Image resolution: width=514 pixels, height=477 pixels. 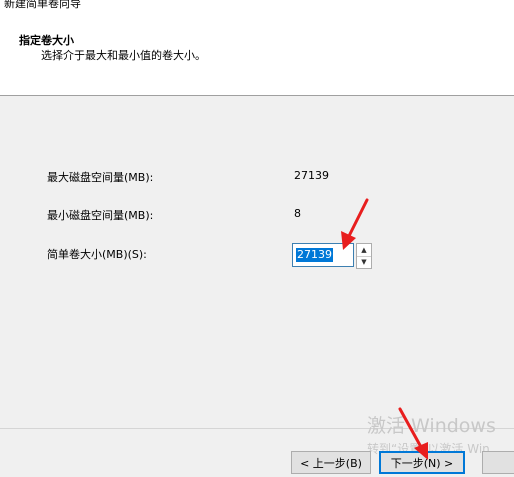 What do you see at coordinates (384, 329) in the screenshot?
I see `annotation-arrows` at bounding box center [384, 329].